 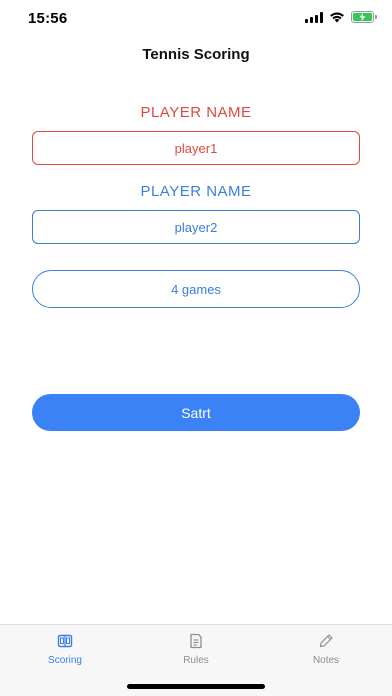 I want to click on player1-name-value: player1, so click(x=196, y=148).